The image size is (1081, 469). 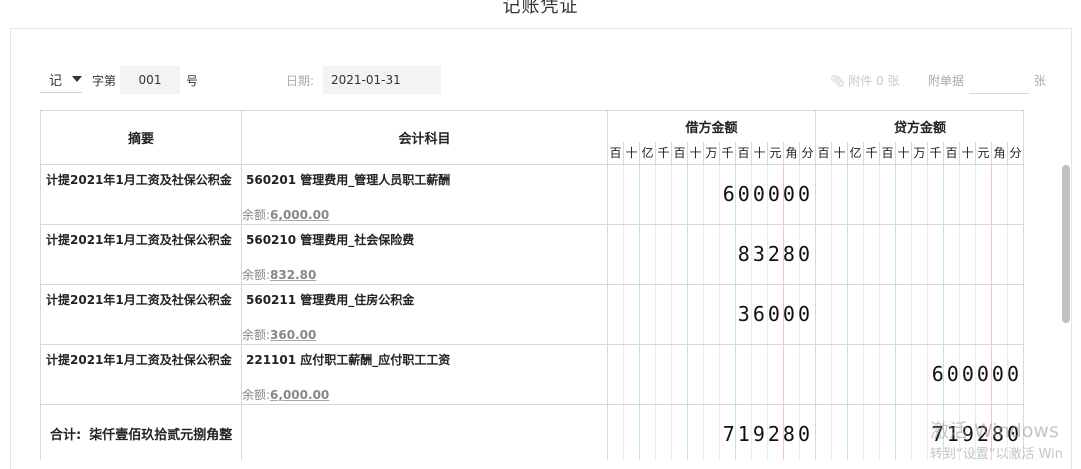 I want to click on vertical-scrollbar, so click(x=1066, y=244).